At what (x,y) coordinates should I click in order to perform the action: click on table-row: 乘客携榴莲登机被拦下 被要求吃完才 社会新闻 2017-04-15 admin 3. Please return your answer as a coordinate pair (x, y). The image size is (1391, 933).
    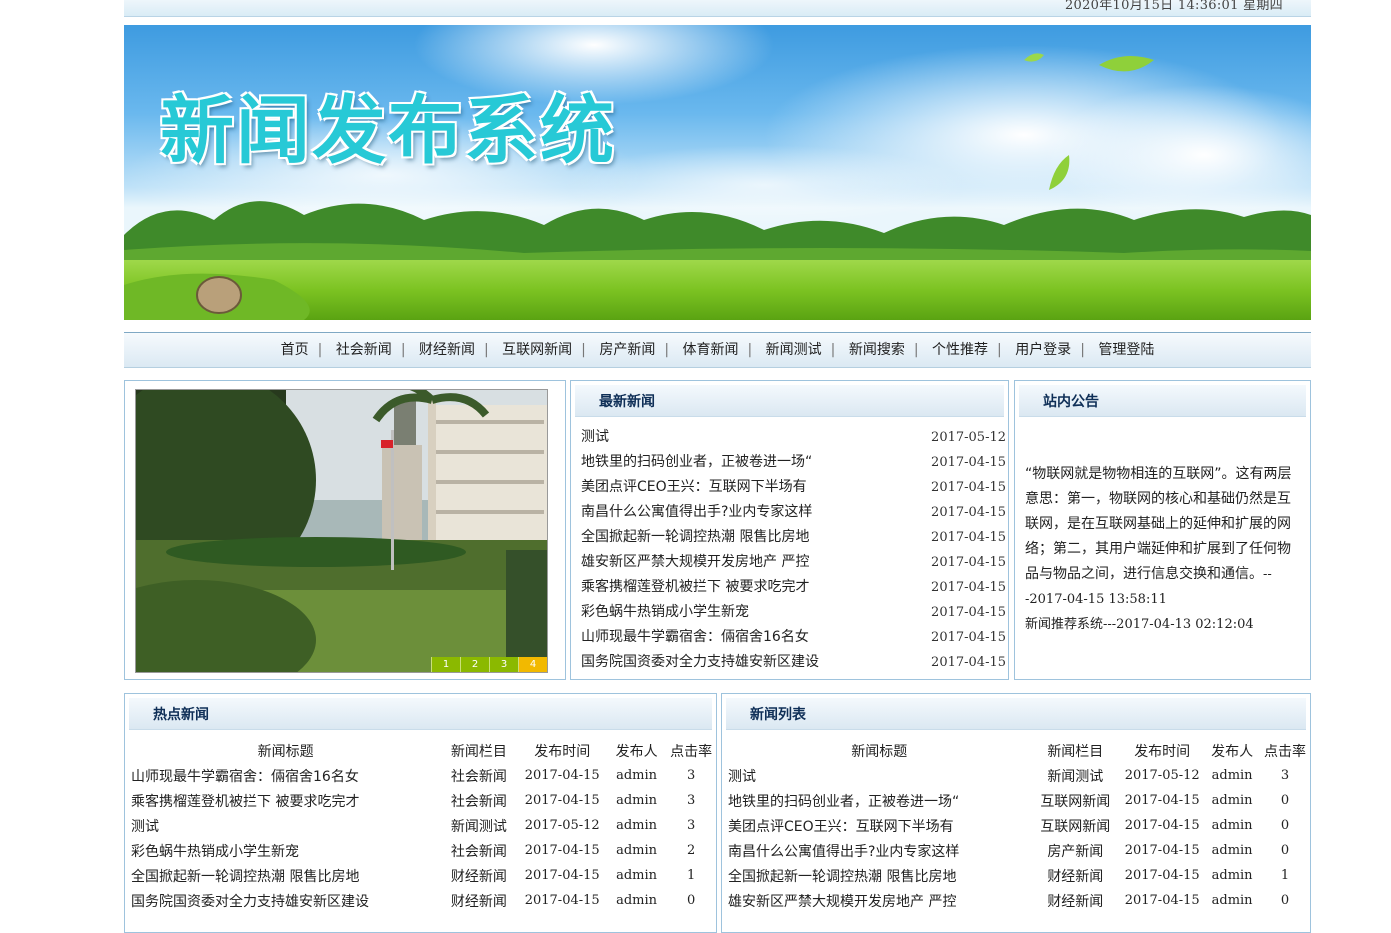
    Looking at the image, I should click on (423, 800).